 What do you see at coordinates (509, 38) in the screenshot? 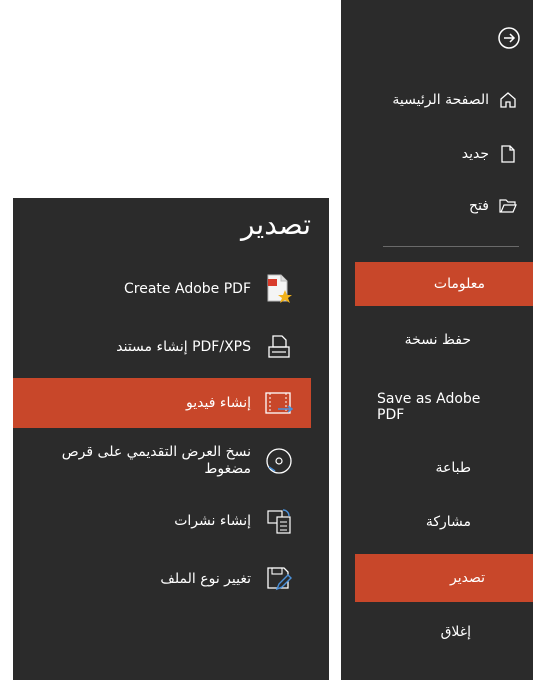
I see `back-arrow-icon` at bounding box center [509, 38].